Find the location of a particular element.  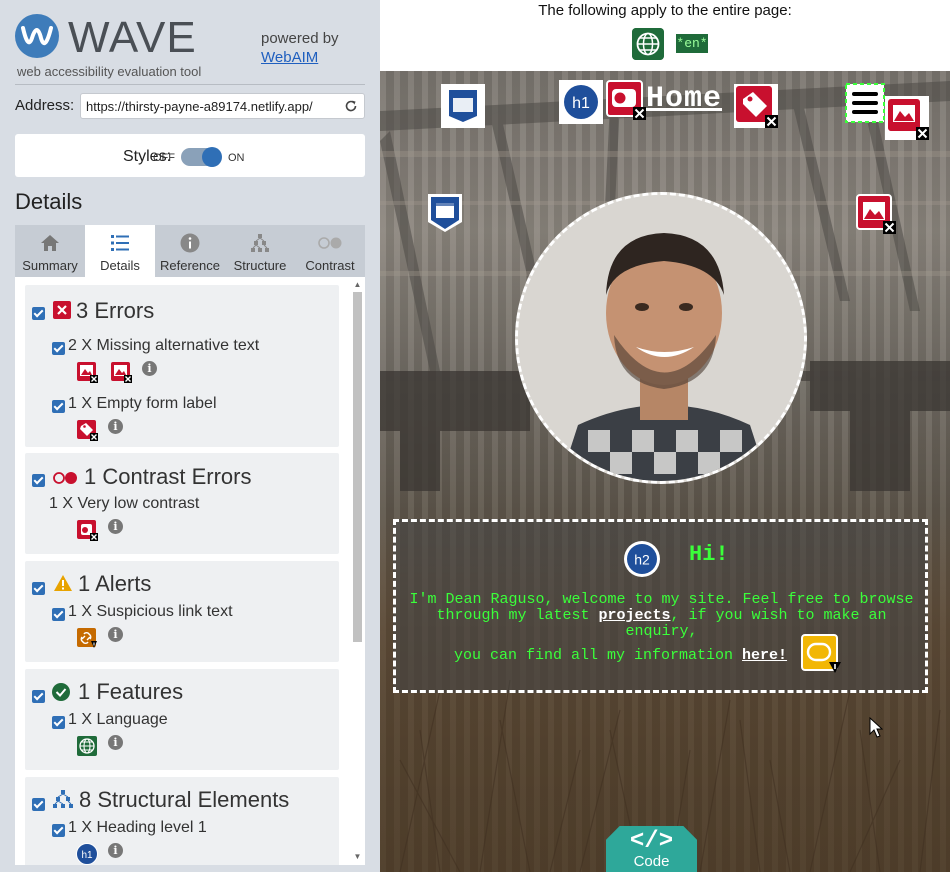

styles-off-label: OFF is located at coordinates (164, 158).